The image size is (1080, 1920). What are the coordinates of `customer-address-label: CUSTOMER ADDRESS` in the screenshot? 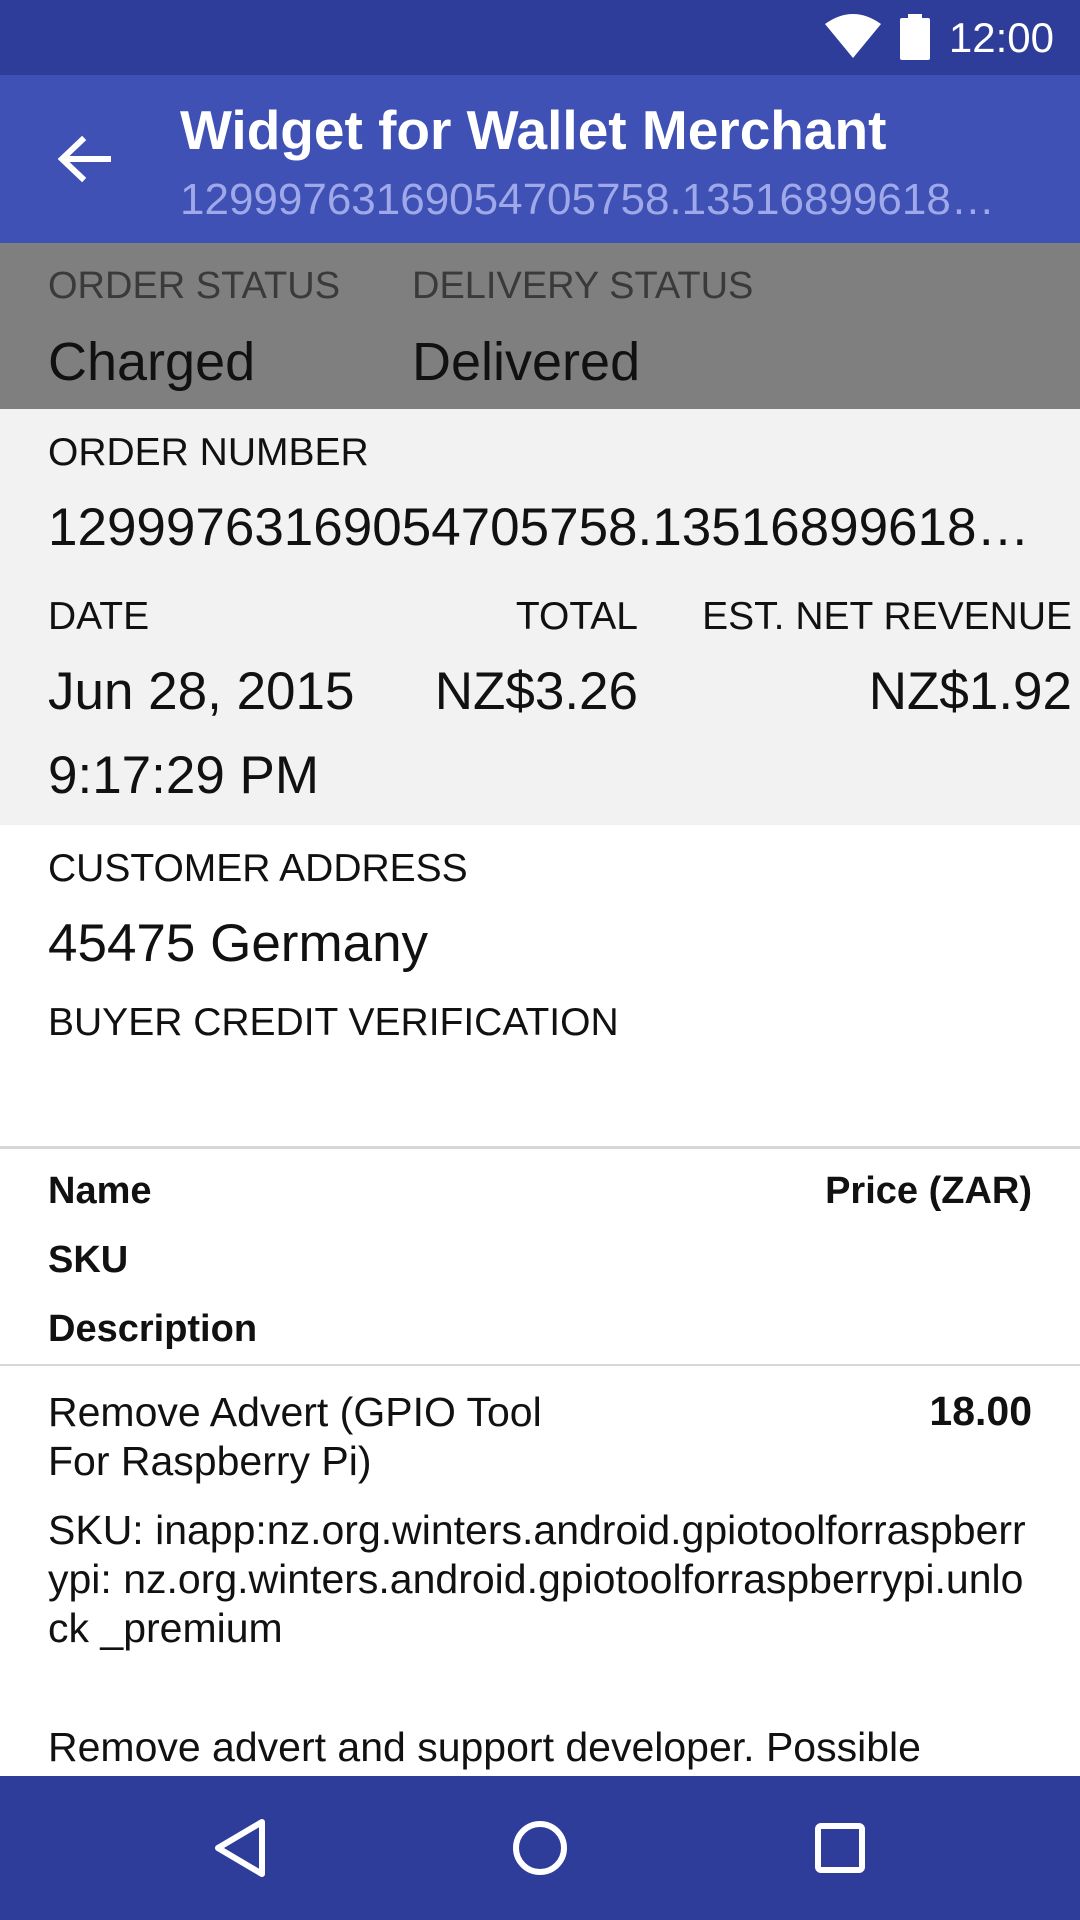 It's located at (258, 868).